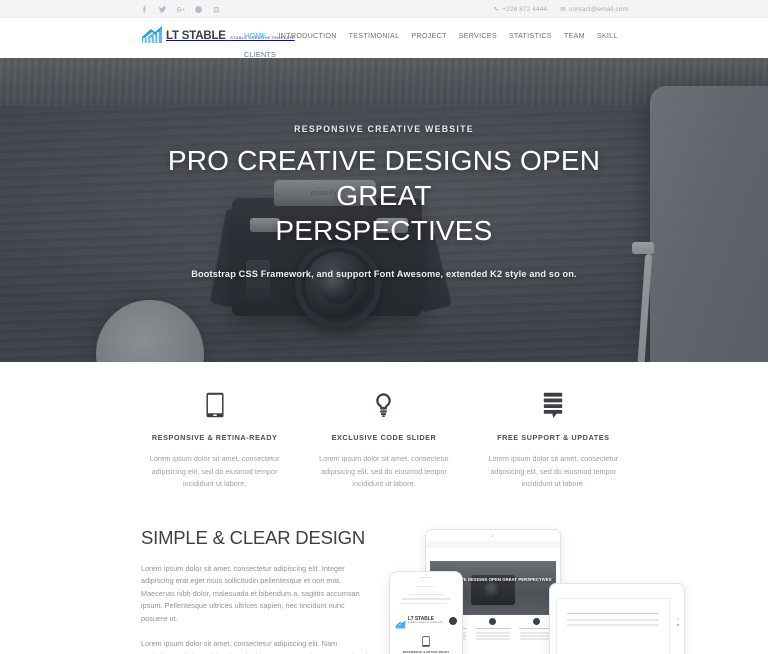 The height and width of the screenshot is (654, 768). What do you see at coordinates (426, 574) in the screenshot?
I see `phone-camera-dot` at bounding box center [426, 574].